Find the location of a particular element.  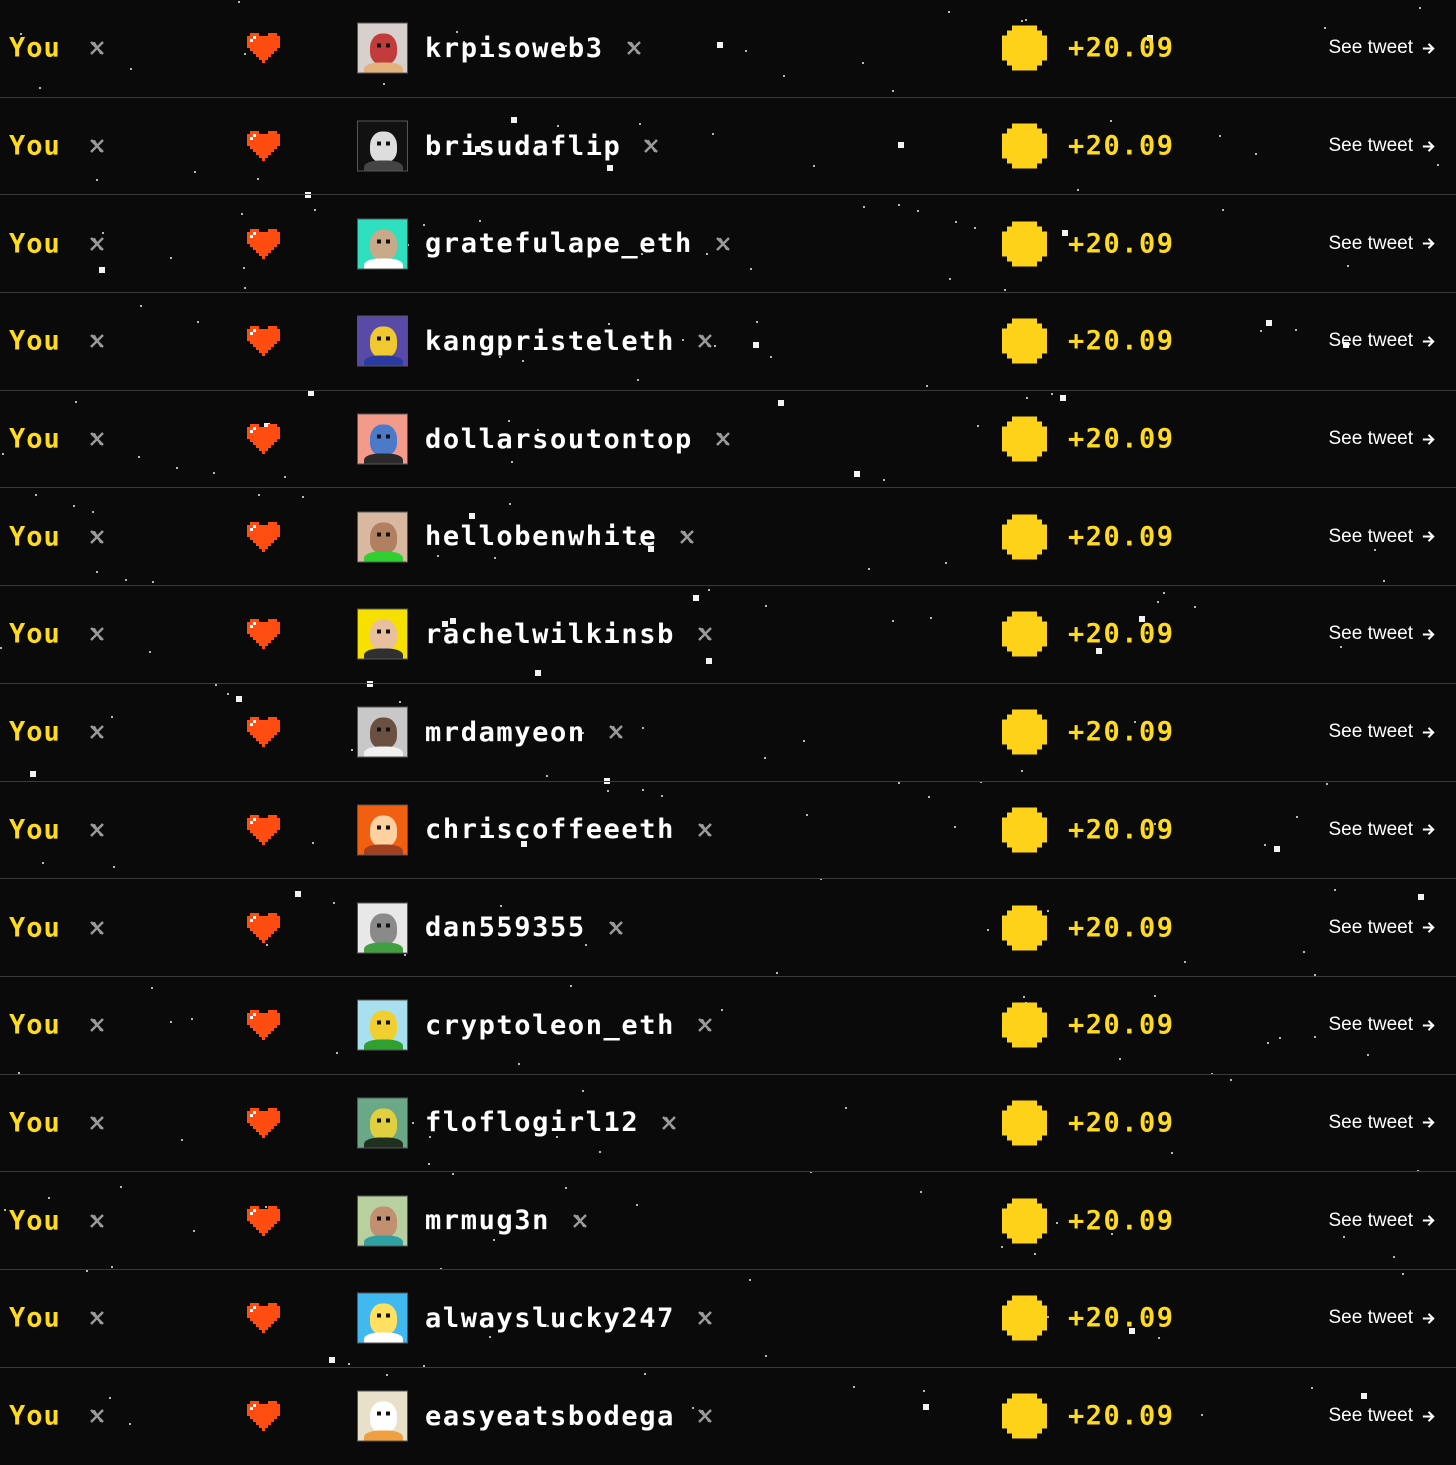

handle-name: hellobenwhite is located at coordinates (541, 536).